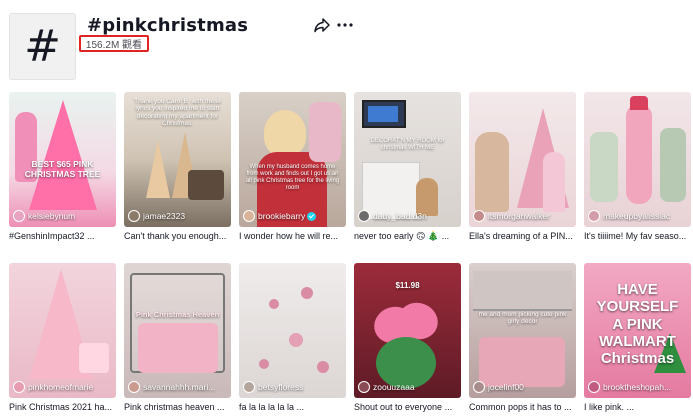  I want to click on video-author: zoouuzaaa, so click(408, 387).